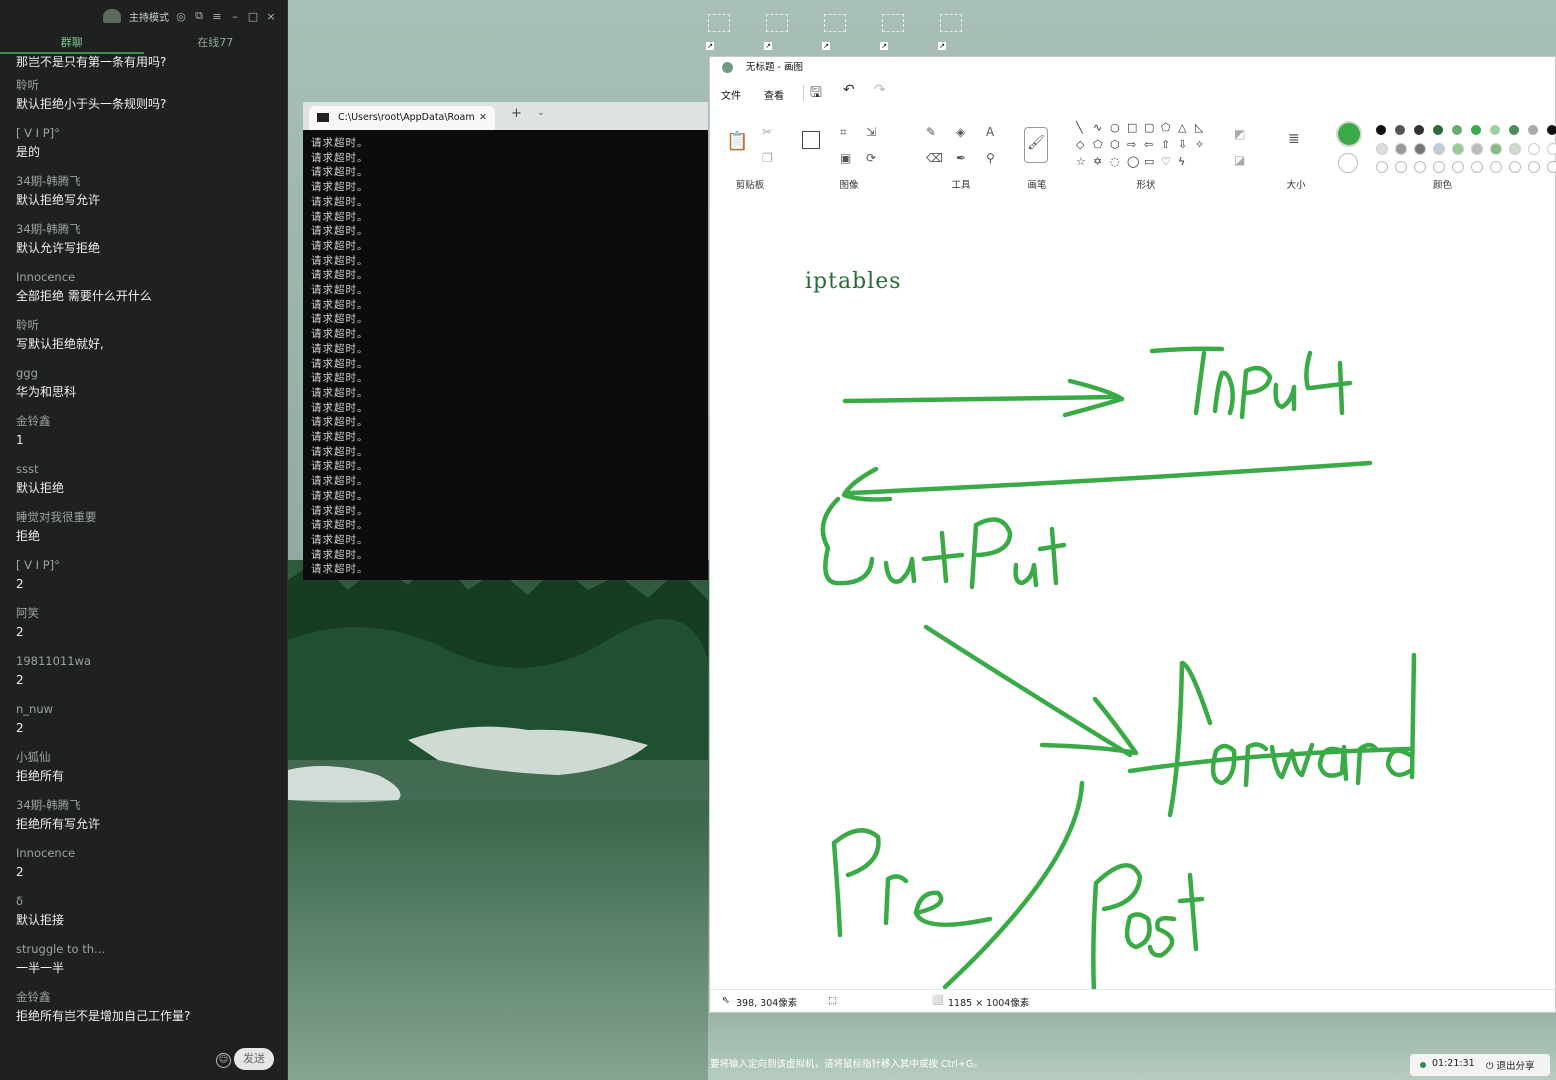  What do you see at coordinates (541, 113) in the screenshot?
I see `chevron-down-icon: ⌄` at bounding box center [541, 113].